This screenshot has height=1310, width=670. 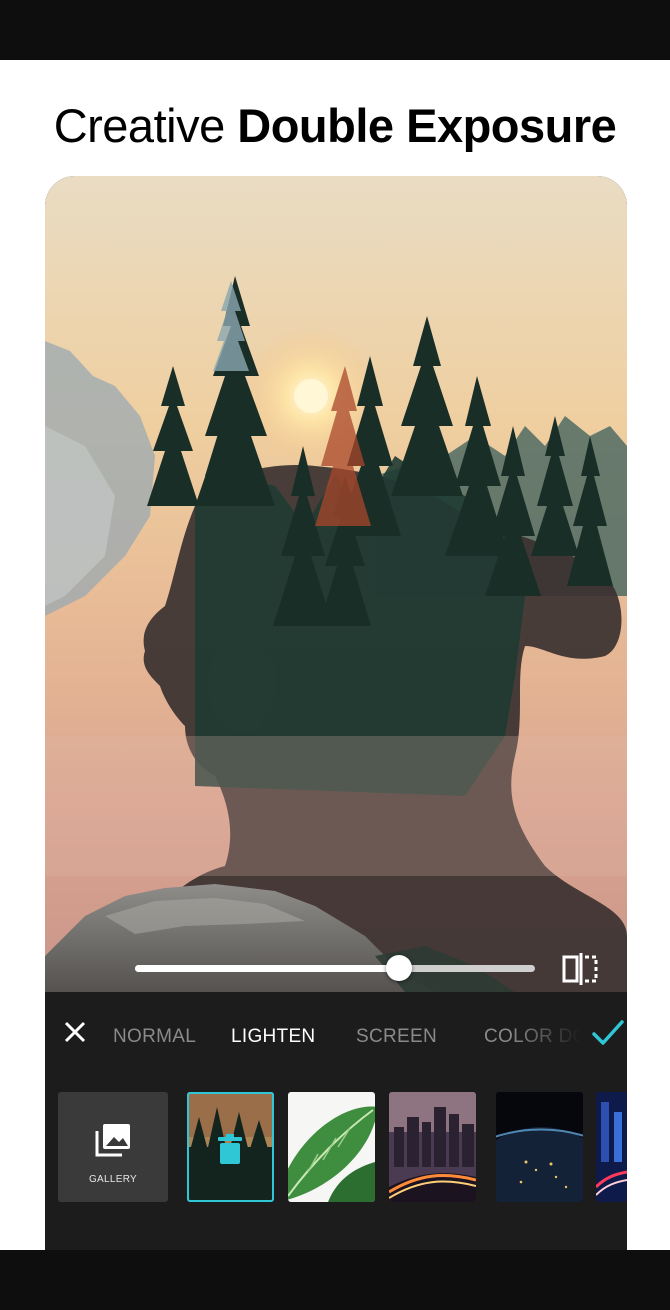 I want to click on navigation-bar, so click(x=335, y=1280).